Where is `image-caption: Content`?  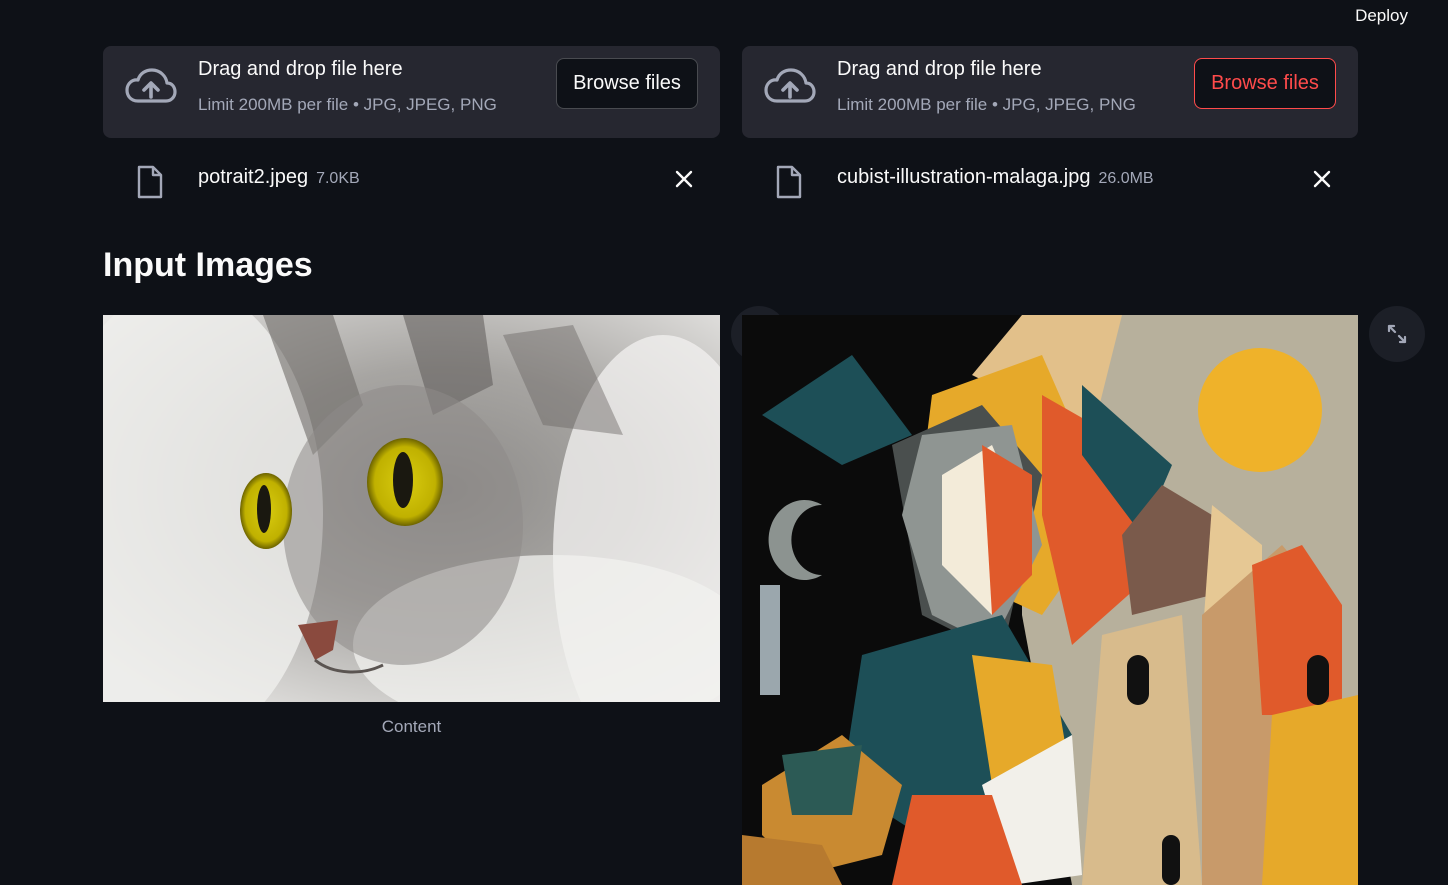
image-caption: Content is located at coordinates (411, 726).